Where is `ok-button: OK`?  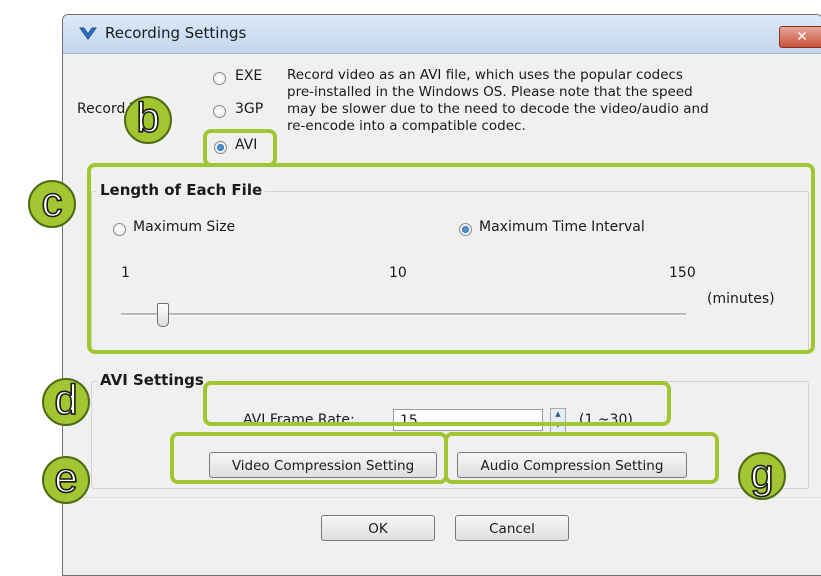
ok-button: OK is located at coordinates (378, 528).